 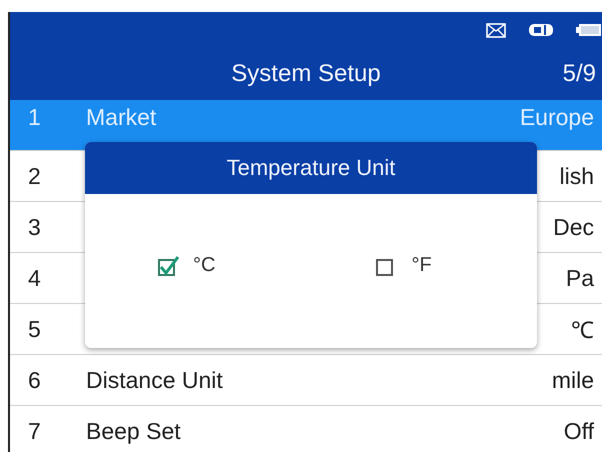 I want to click on page-indicator: 5/9, so click(x=579, y=74).